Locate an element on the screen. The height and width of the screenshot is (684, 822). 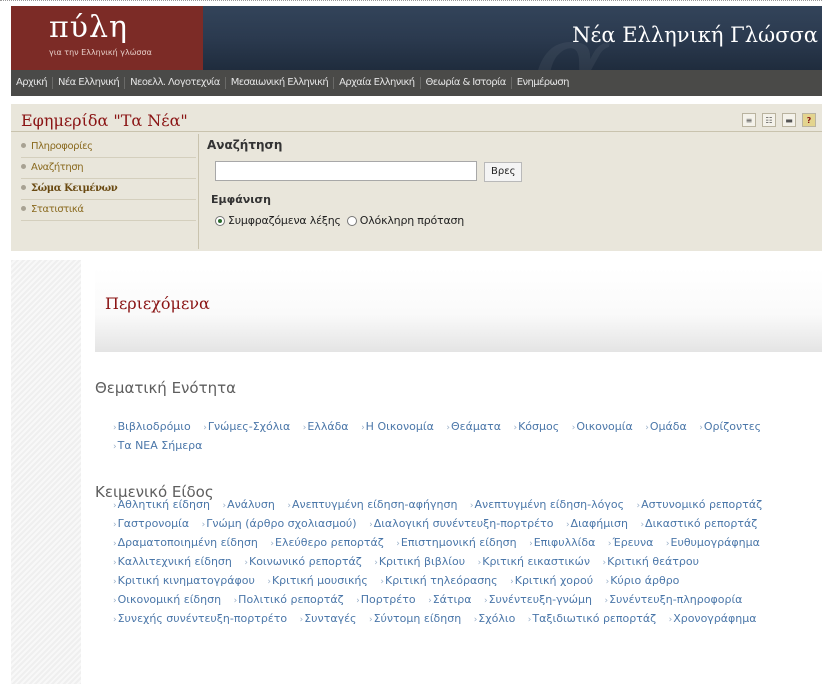
tag-link: ›Βιβλιοδρόμιο is located at coordinates (152, 426).